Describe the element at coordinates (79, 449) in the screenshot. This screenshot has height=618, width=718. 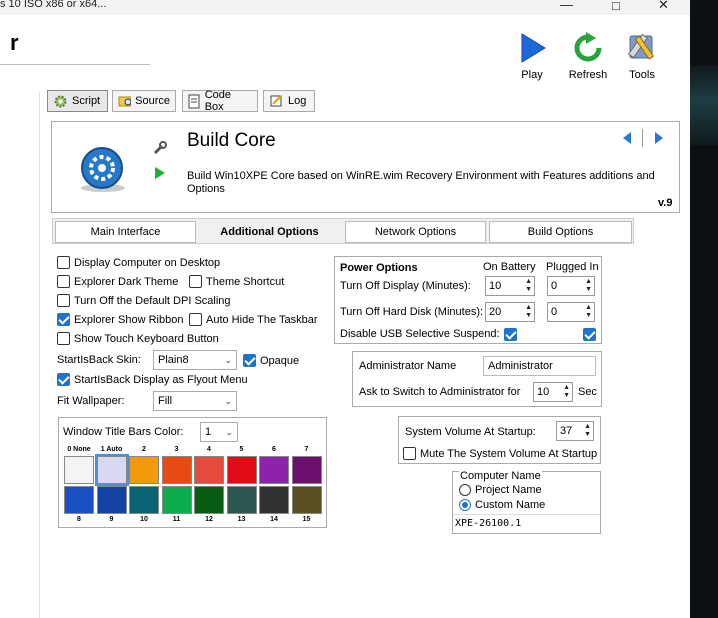
I see `swatch-number: 0 None` at that location.